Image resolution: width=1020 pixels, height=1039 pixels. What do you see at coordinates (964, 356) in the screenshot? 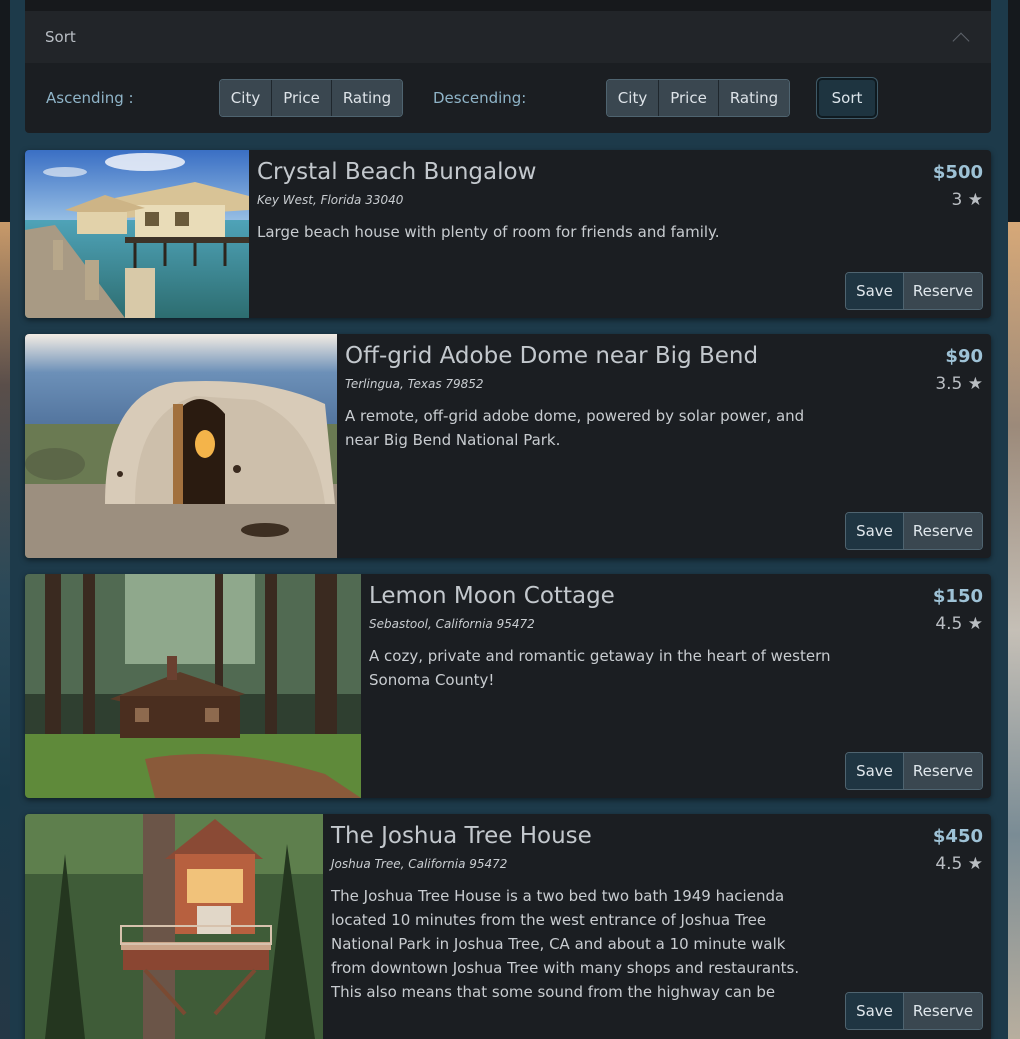
I see `listing-price: $90` at bounding box center [964, 356].